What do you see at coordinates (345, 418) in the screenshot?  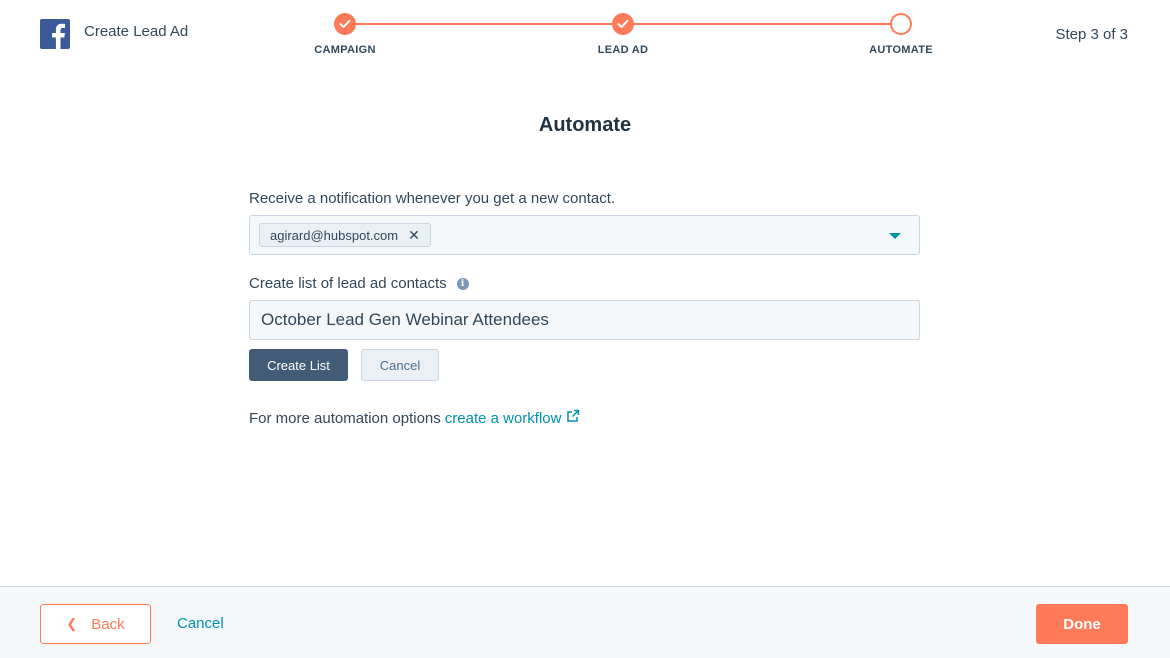 I see `more-options-label: For more automation options` at bounding box center [345, 418].